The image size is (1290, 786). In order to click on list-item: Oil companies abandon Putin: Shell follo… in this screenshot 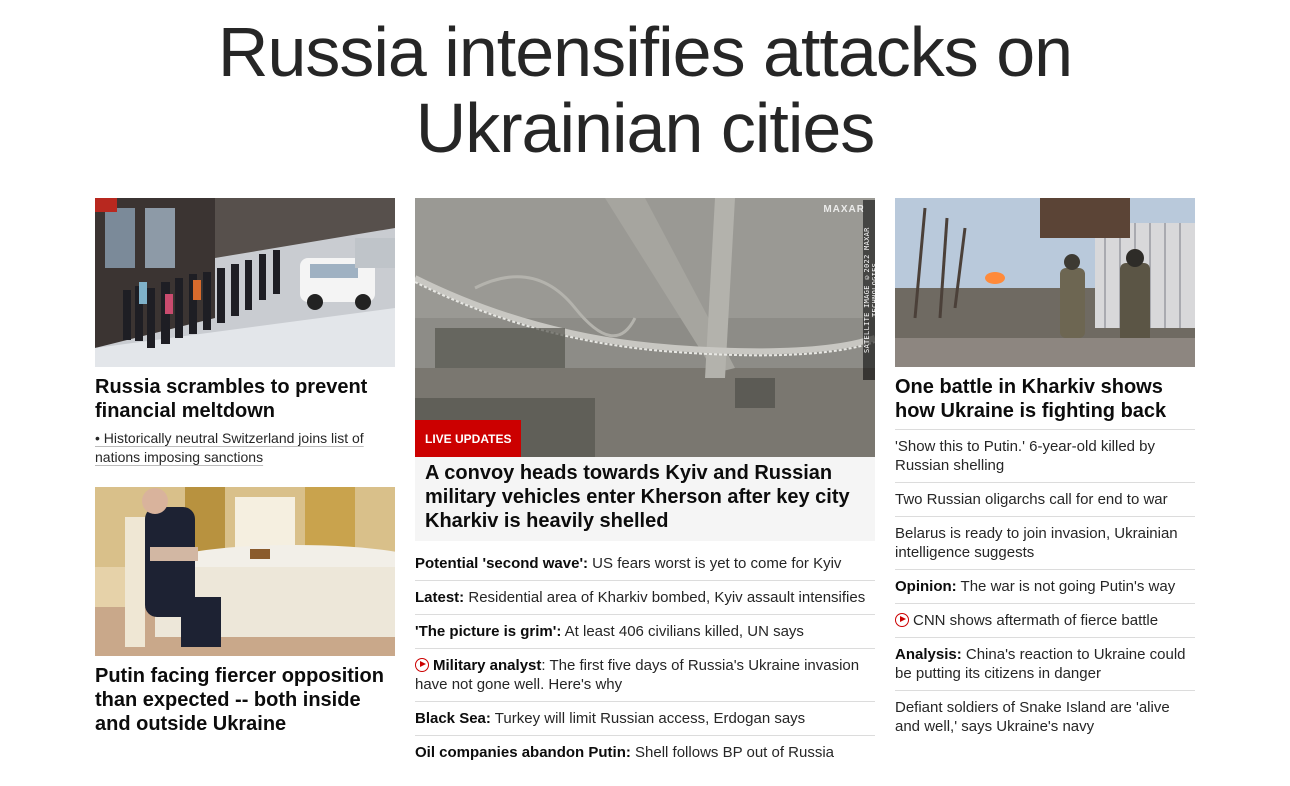, I will do `click(645, 752)`.